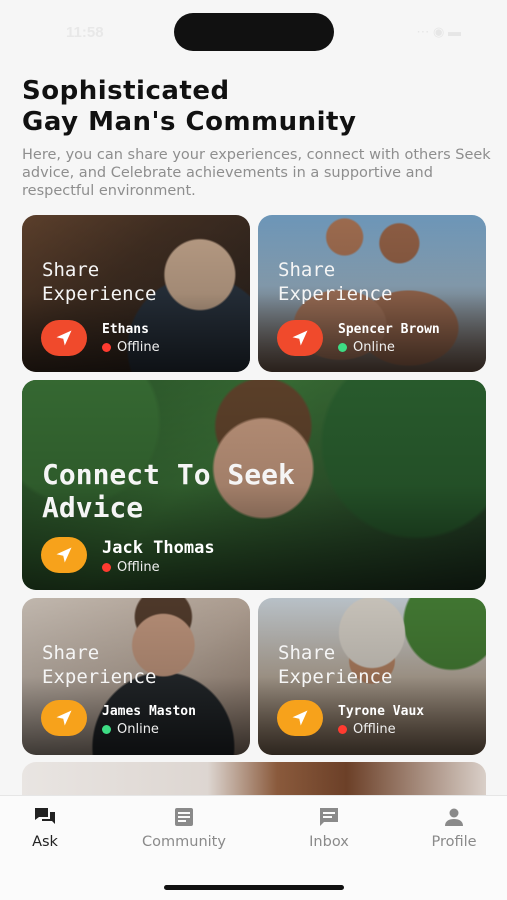  I want to click on status-time: 11:58, so click(85, 32).